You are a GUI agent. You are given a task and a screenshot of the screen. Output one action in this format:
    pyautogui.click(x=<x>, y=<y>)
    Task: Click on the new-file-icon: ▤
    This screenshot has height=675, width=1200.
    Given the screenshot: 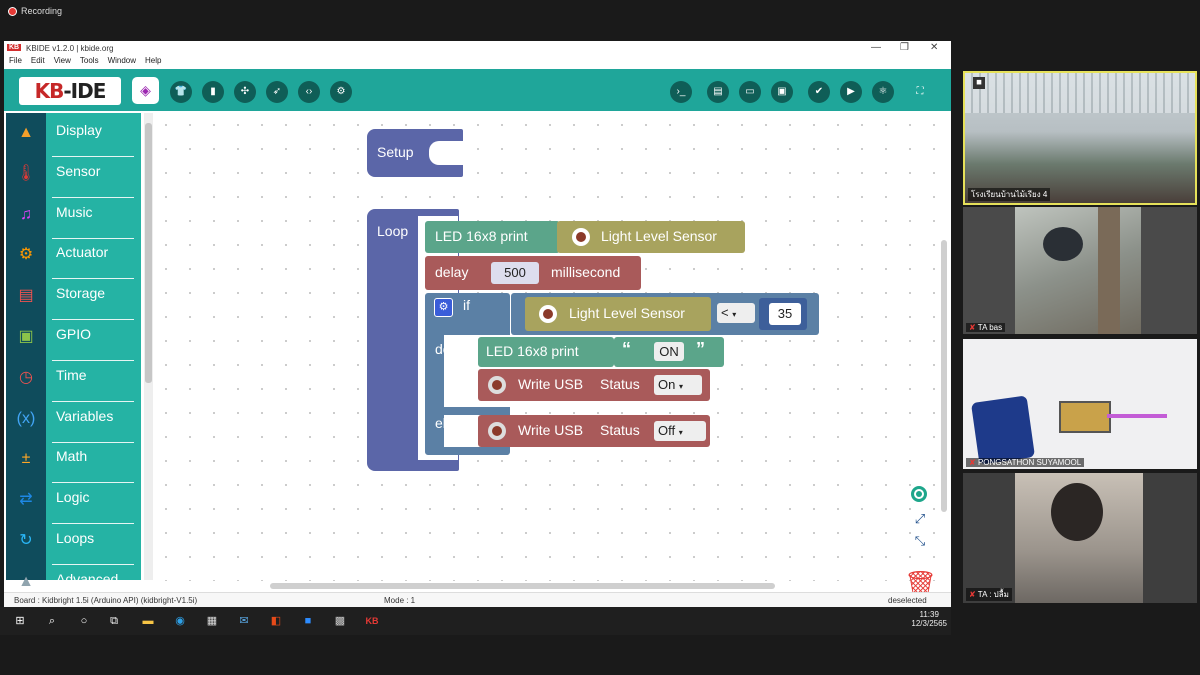 What is the action you would take?
    pyautogui.click(x=718, y=92)
    